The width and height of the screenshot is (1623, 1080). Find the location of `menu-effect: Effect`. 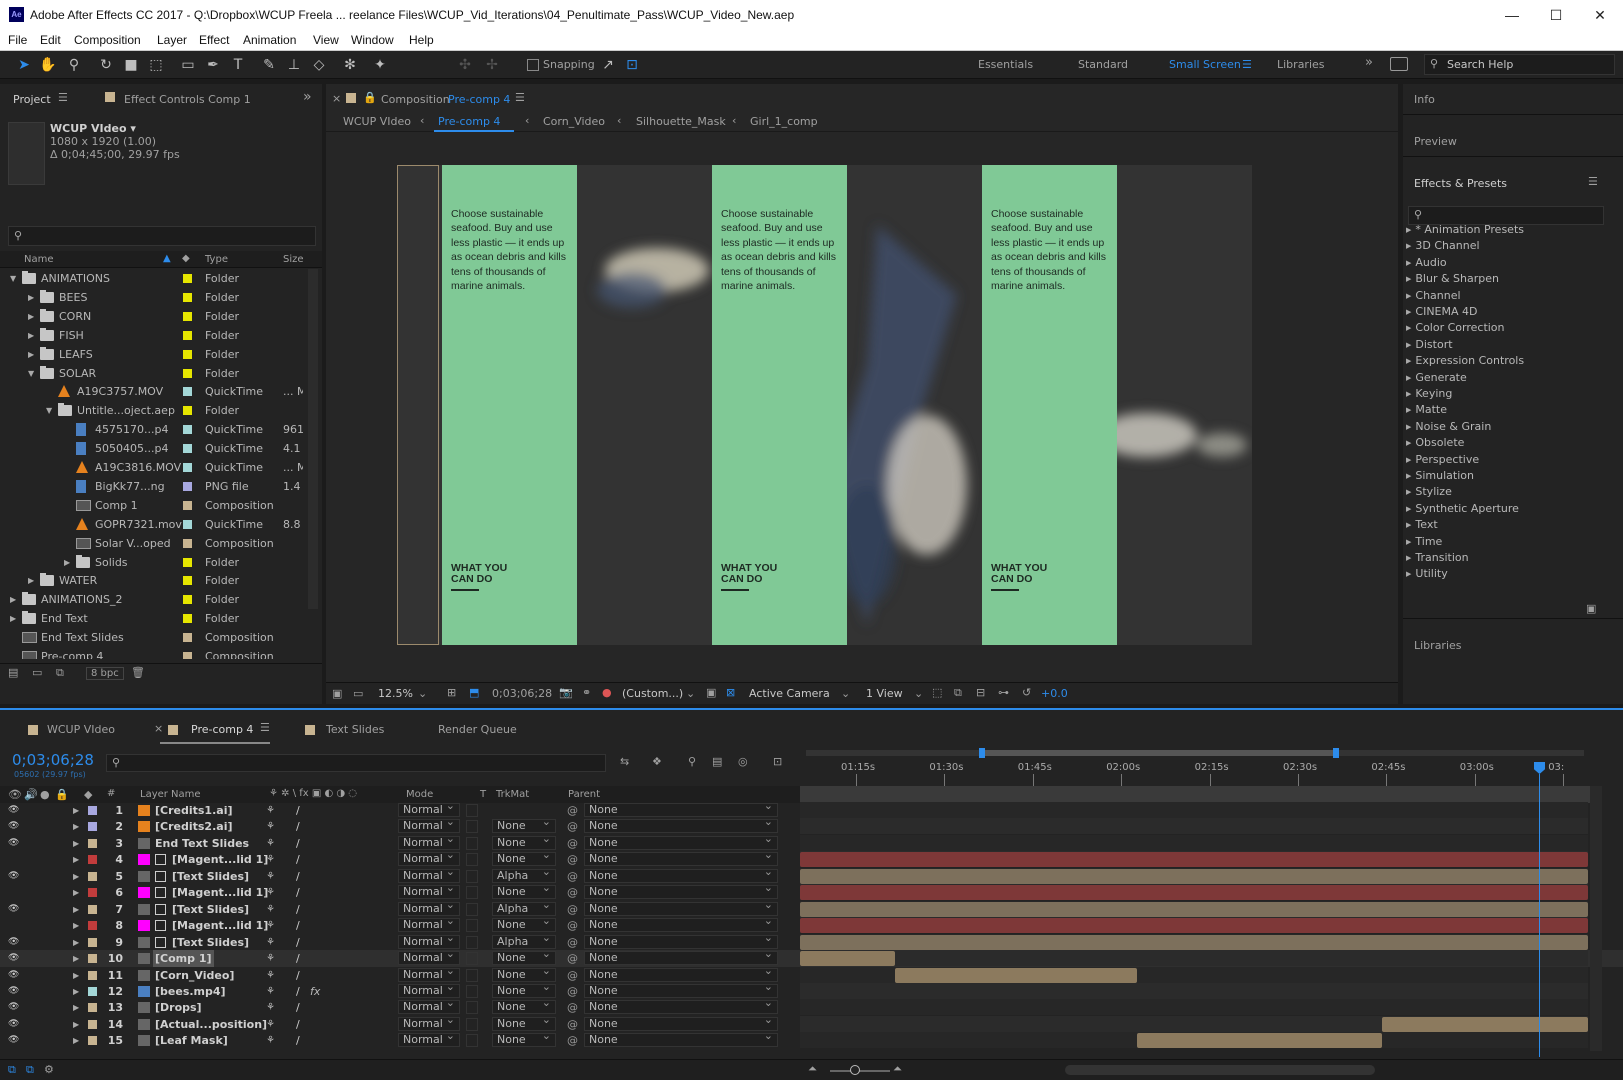

menu-effect: Effect is located at coordinates (214, 40).